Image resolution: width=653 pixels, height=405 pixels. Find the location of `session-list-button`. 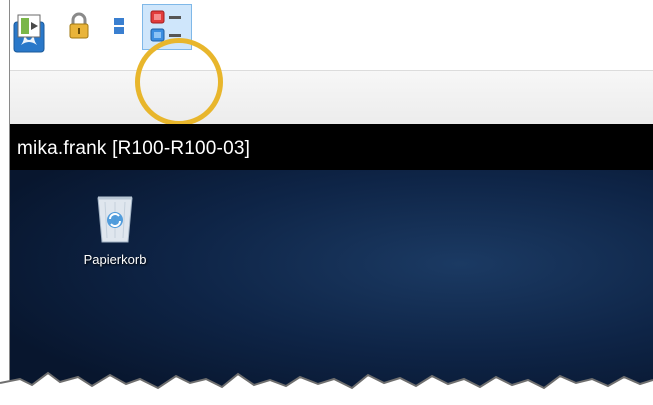

session-list-button is located at coordinates (167, 27).